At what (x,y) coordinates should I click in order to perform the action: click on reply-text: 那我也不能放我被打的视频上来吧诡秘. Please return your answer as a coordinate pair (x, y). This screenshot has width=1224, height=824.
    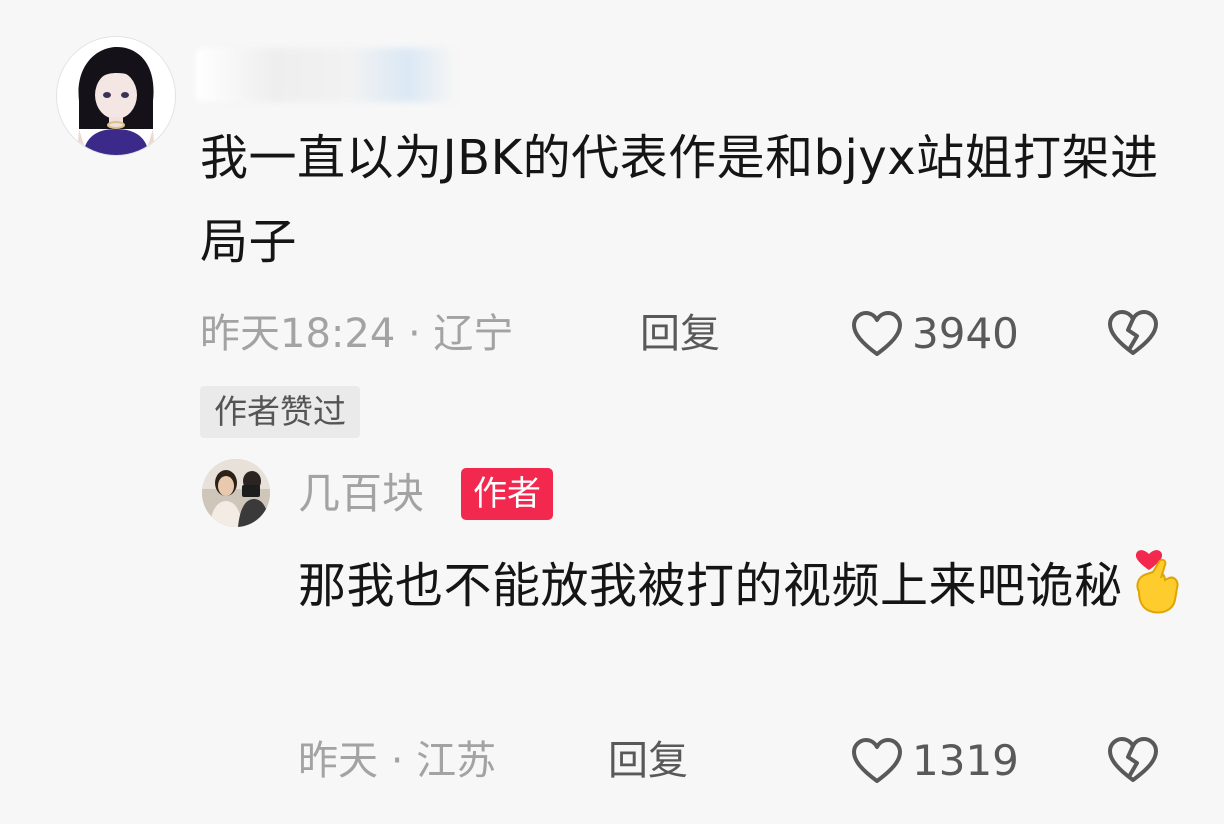
    Looking at the image, I should click on (710, 586).